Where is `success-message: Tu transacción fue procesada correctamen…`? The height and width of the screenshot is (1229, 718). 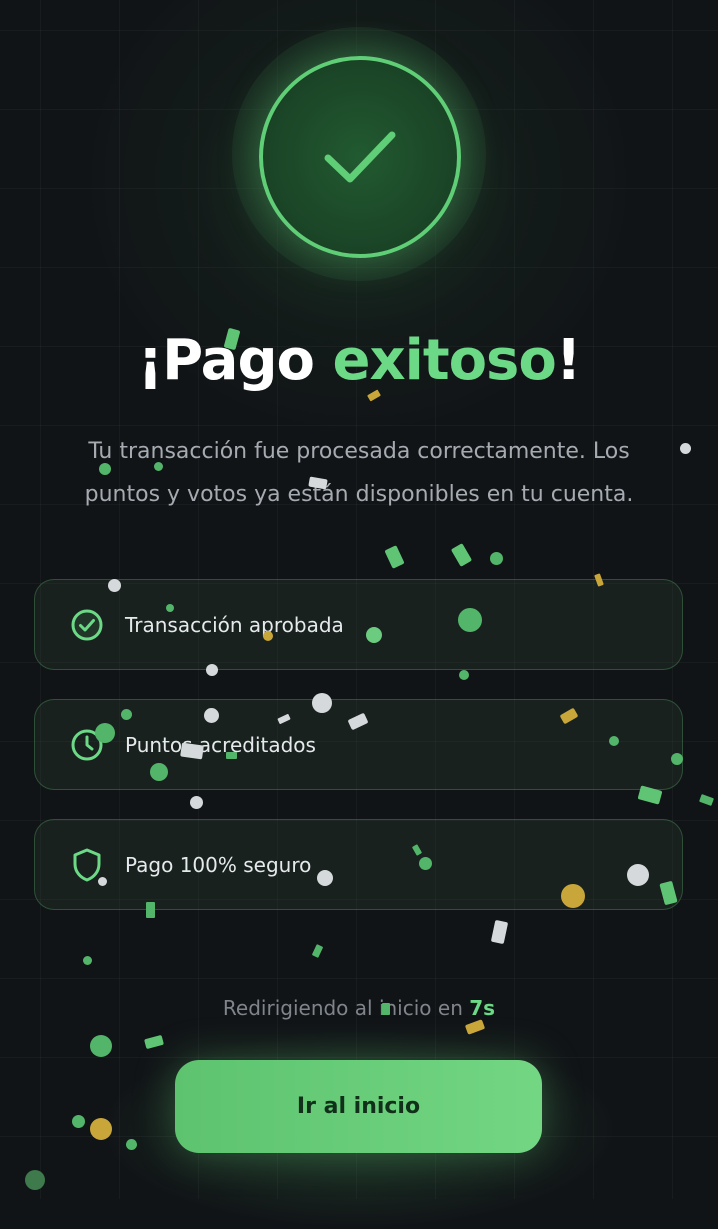 success-message: Tu transacción fue procesada correctamen… is located at coordinates (359, 473).